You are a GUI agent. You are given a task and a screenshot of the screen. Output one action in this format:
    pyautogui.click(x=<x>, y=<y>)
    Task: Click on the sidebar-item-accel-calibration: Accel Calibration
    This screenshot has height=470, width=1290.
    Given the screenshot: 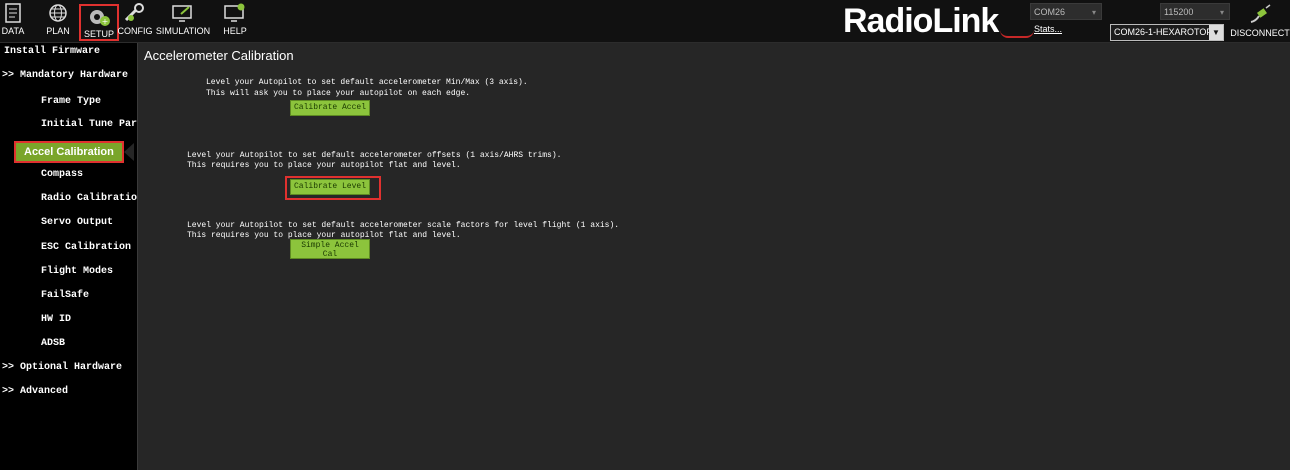 What is the action you would take?
    pyautogui.click(x=69, y=152)
    